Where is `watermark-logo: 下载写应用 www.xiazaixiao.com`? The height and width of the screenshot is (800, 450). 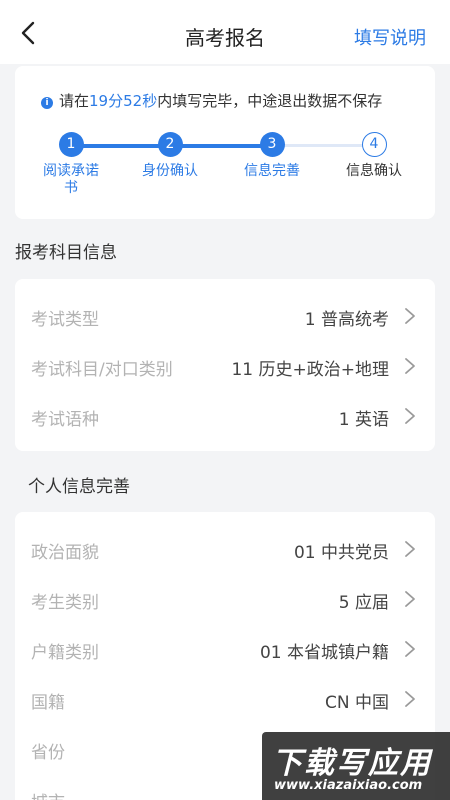
watermark-logo: 下载写应用 www.xiazaixiao.com is located at coordinates (356, 766).